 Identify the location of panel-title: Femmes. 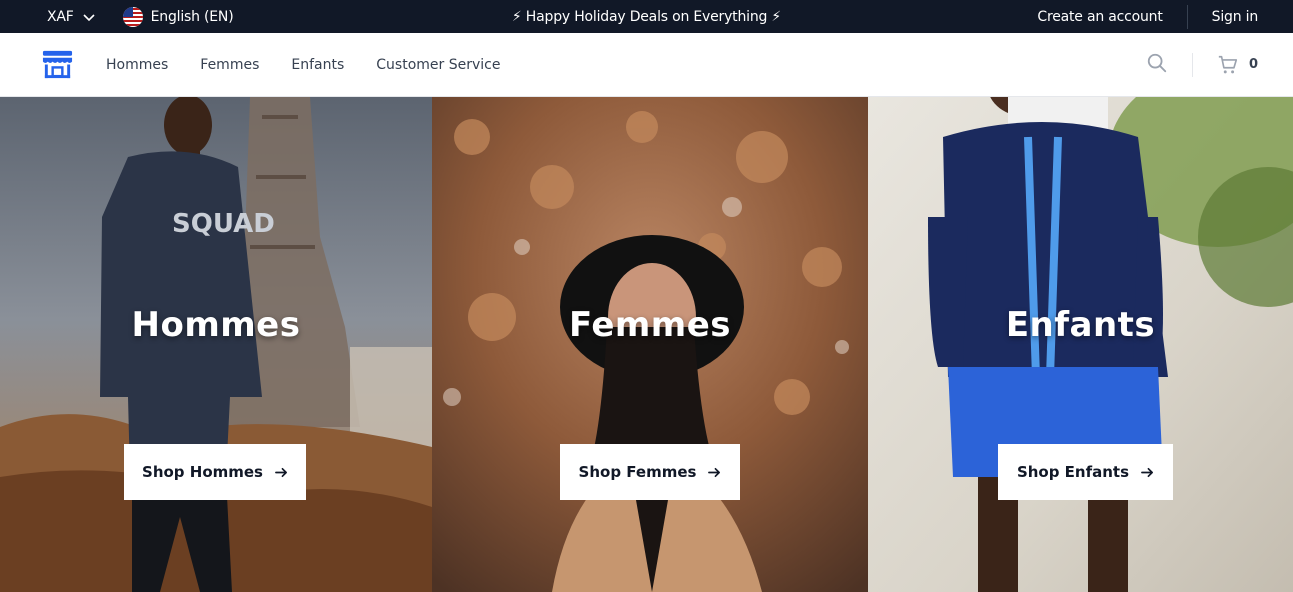
(650, 325).